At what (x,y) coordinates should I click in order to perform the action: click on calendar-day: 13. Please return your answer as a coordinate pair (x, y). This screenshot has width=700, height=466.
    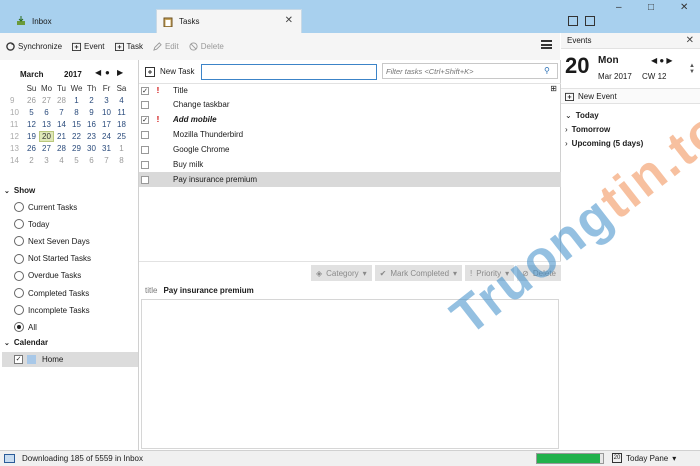
    Looking at the image, I should click on (46, 124).